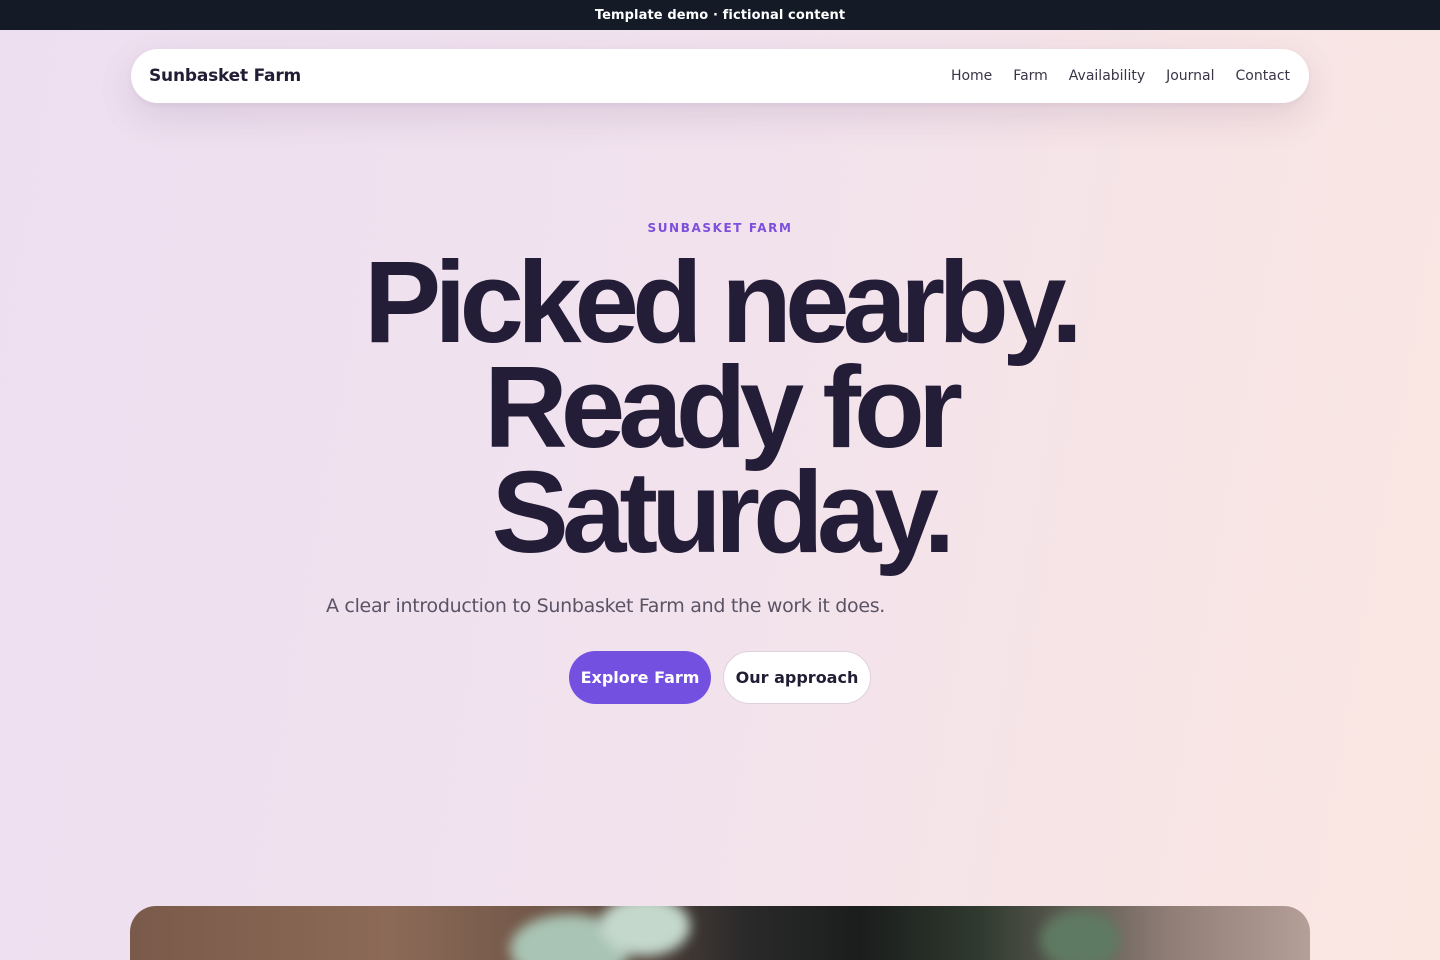 Image resolution: width=1440 pixels, height=960 pixels. Describe the element at coordinates (723, 512) in the screenshot. I see `hero-headline-line-3: Saturday.` at that location.